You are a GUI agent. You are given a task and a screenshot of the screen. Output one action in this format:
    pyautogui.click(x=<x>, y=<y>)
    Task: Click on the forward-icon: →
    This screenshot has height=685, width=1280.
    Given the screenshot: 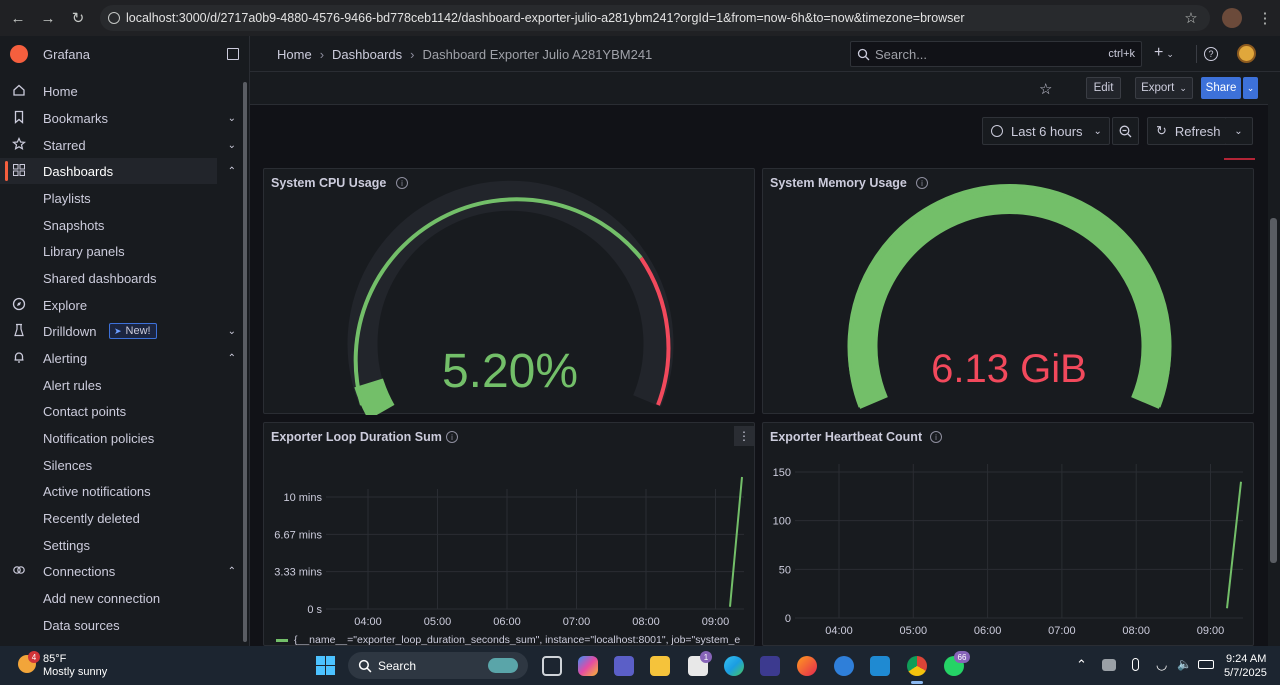 What is the action you would take?
    pyautogui.click(x=48, y=18)
    